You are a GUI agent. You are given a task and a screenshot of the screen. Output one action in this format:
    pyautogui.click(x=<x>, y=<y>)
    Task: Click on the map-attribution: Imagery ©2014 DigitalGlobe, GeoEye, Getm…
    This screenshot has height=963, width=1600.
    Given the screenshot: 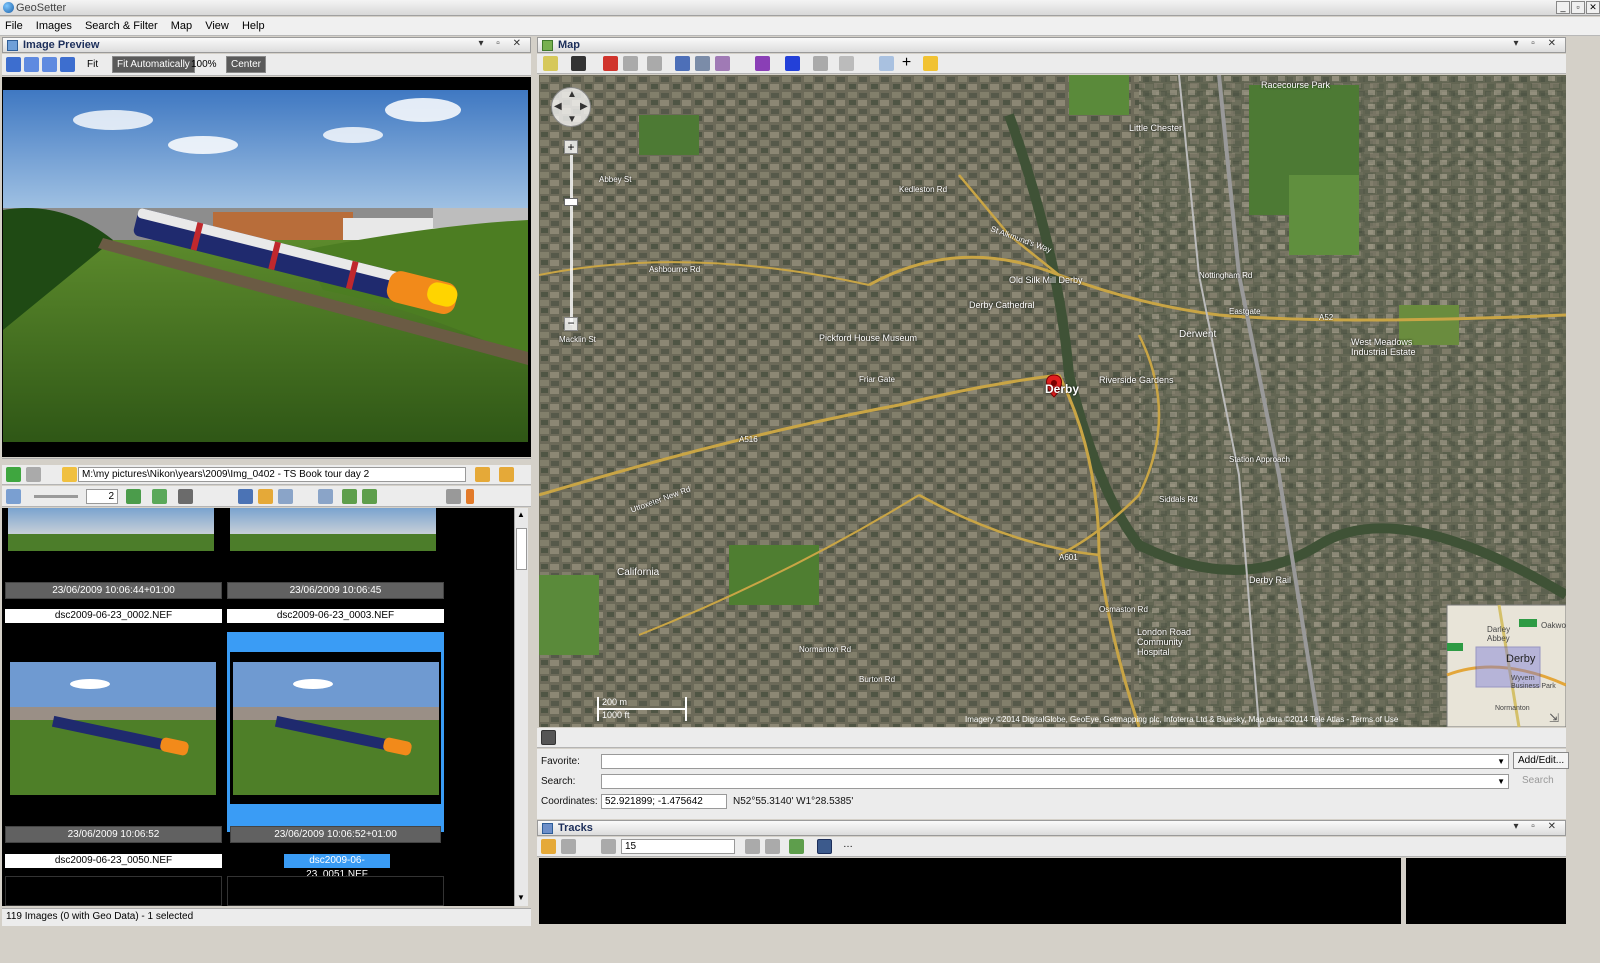 What is the action you would take?
    pyautogui.click(x=1205, y=719)
    